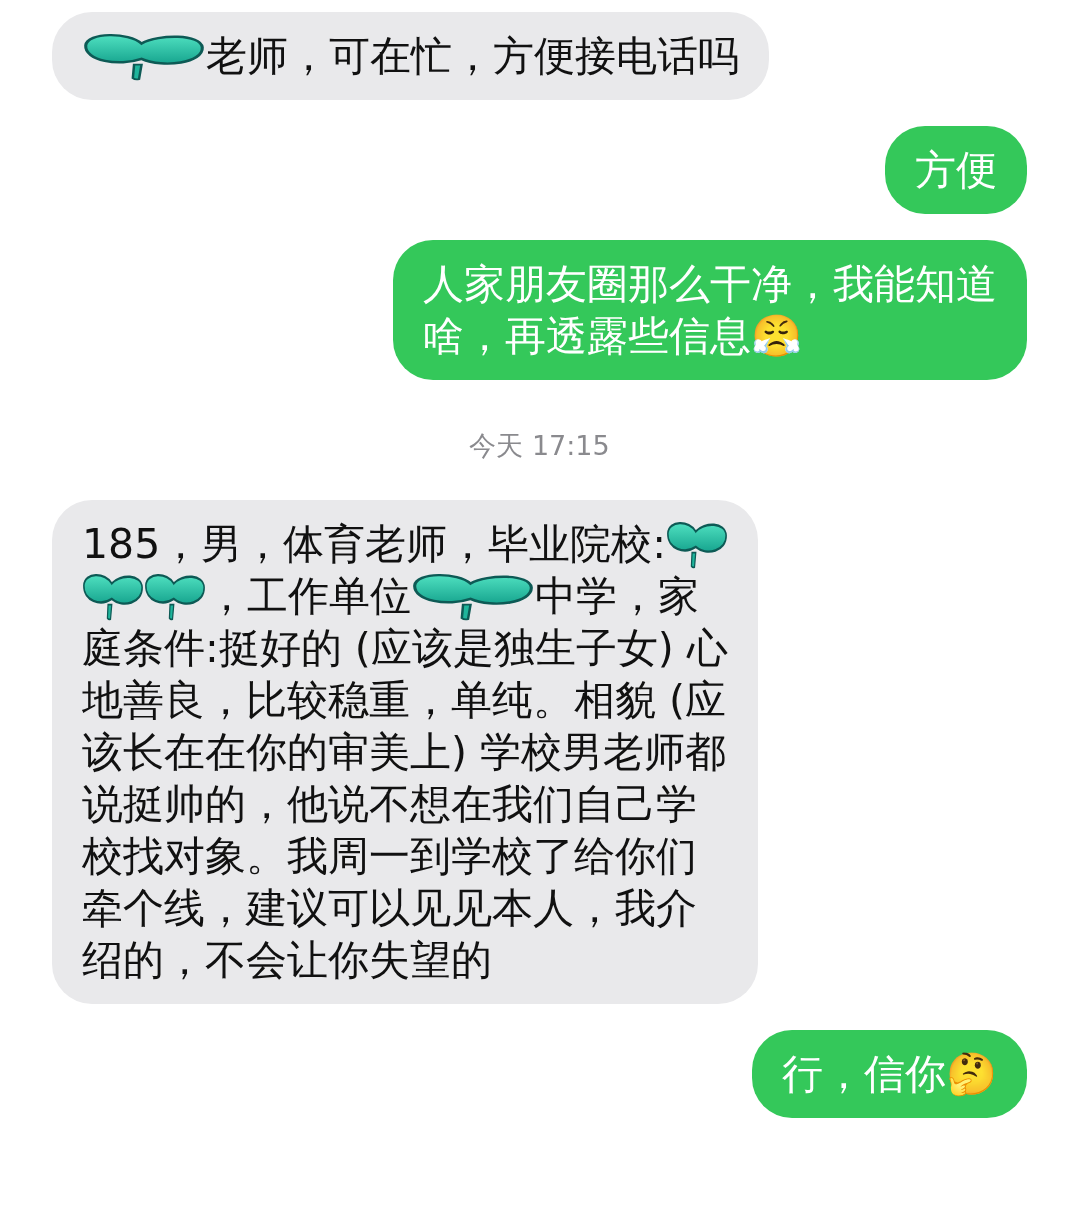  What do you see at coordinates (389, 908) in the screenshot?
I see `message-text: 牵个线，建议可以见见本人，我介` at bounding box center [389, 908].